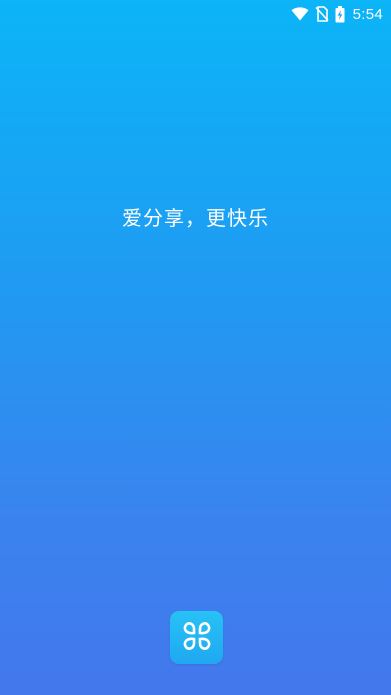 This screenshot has height=695, width=391. What do you see at coordinates (300, 14) in the screenshot?
I see `wifi-icon` at bounding box center [300, 14].